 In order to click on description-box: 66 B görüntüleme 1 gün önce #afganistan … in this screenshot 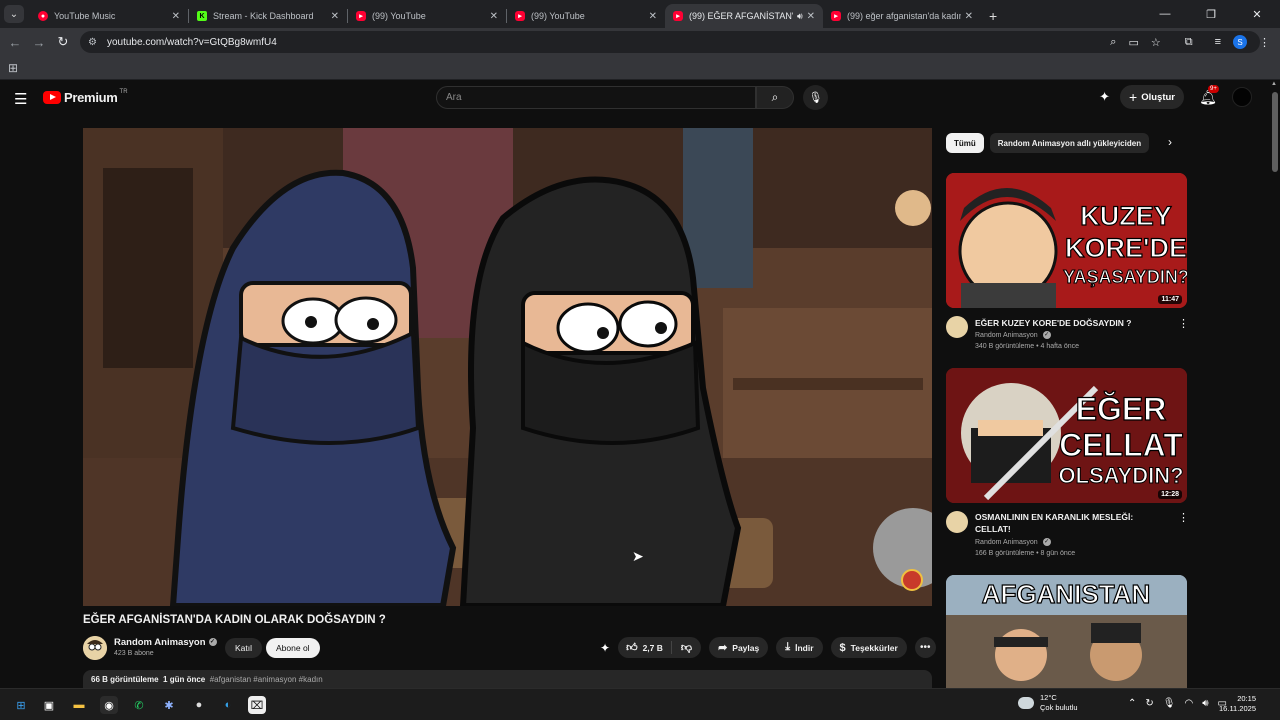, I will do `click(507, 680)`.